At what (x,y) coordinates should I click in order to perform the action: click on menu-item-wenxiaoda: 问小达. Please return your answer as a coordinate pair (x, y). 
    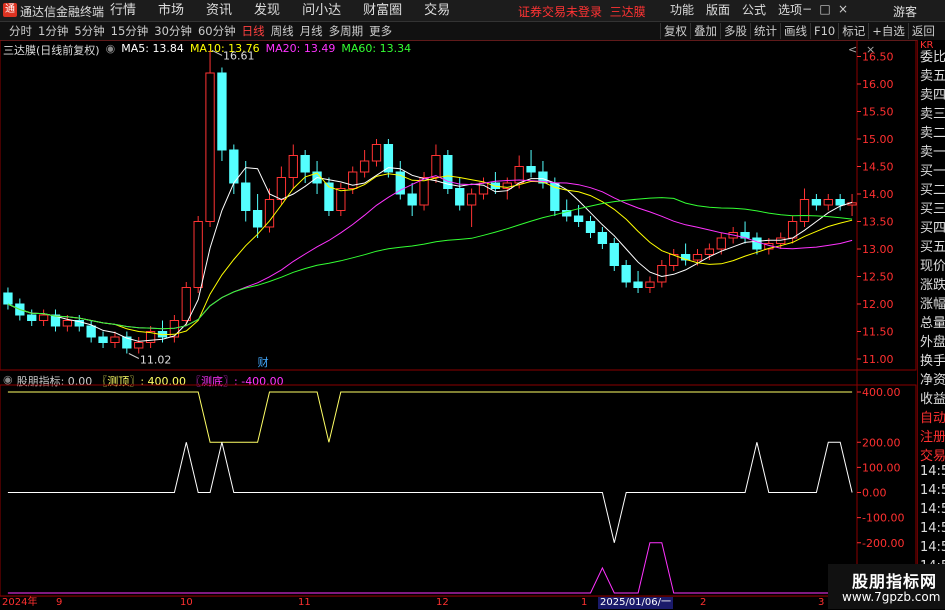
    Looking at the image, I should click on (321, 10).